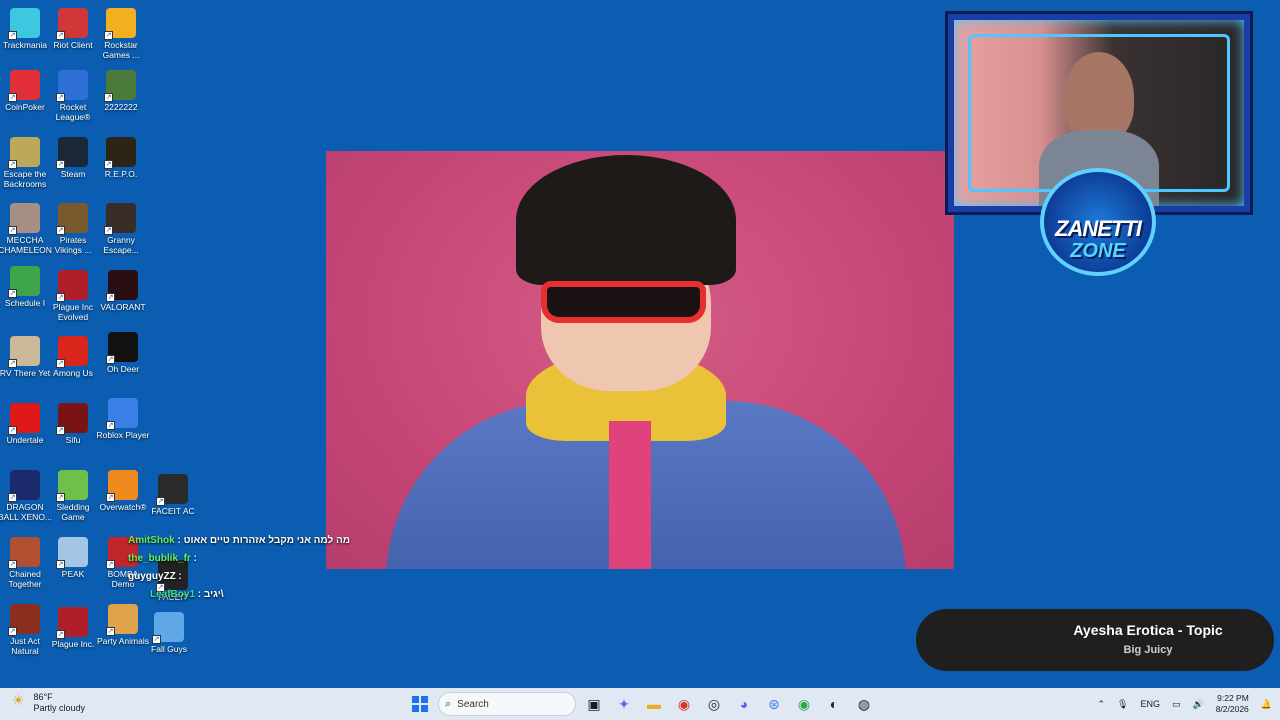 This screenshot has height=720, width=1280. I want to click on chat-user: AmitShok, so click(151, 540).